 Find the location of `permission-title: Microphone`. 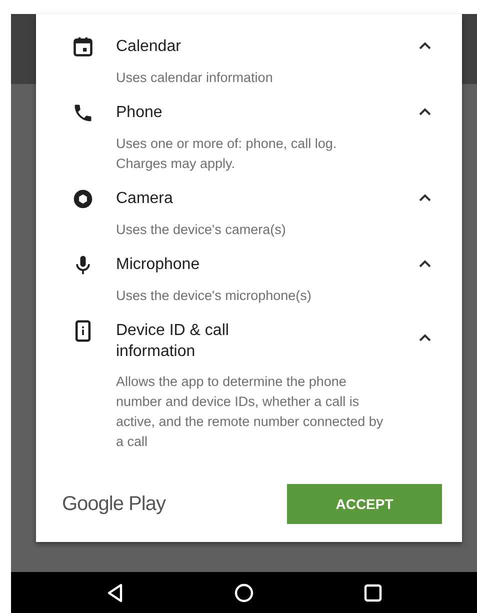

permission-title: Microphone is located at coordinates (158, 265).